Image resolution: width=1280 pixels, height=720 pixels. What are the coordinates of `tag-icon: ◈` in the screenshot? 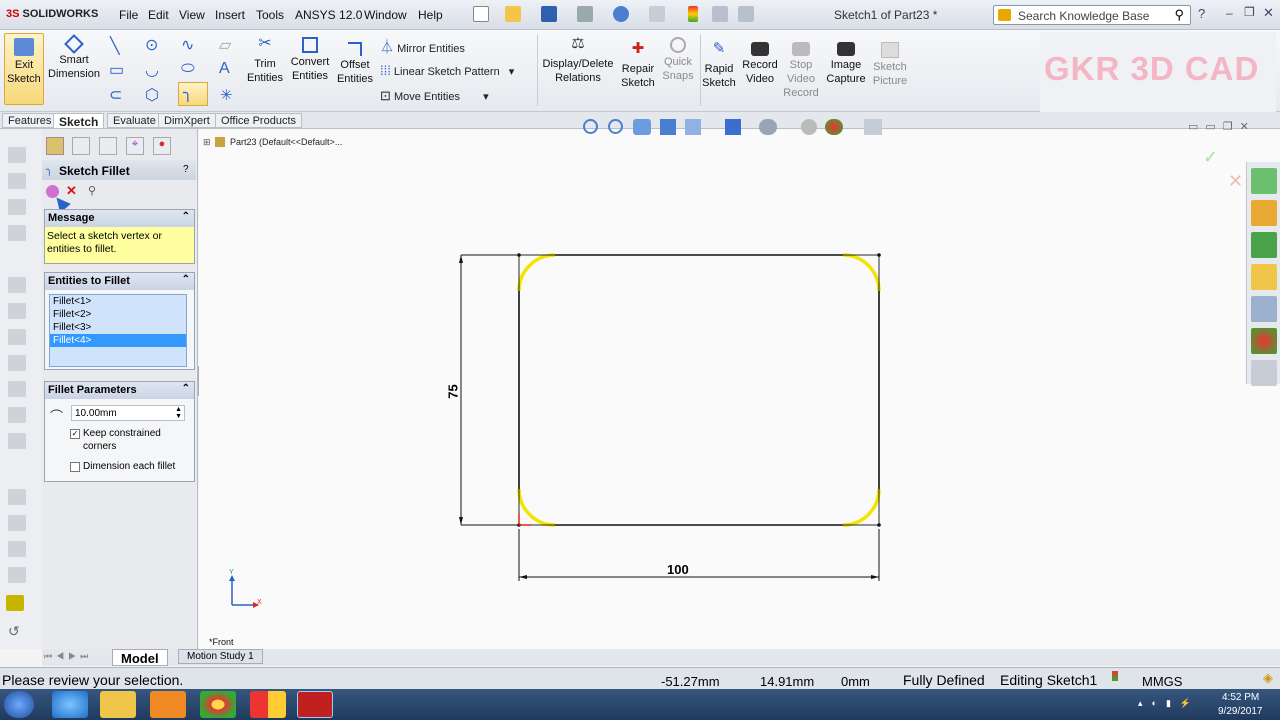 It's located at (1268, 678).